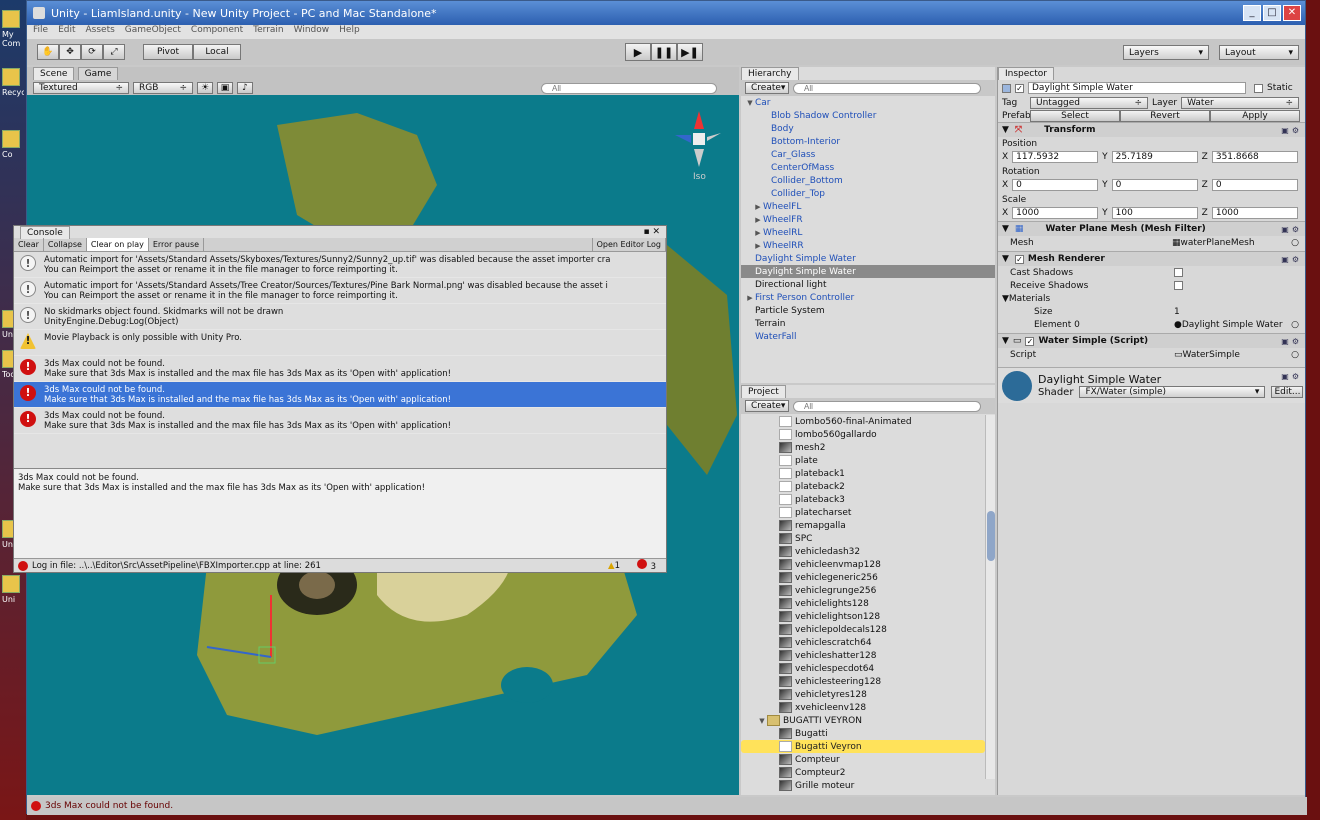 This screenshot has height=820, width=1320. What do you see at coordinates (1272, 13) in the screenshot?
I see `maximize-button: □` at bounding box center [1272, 13].